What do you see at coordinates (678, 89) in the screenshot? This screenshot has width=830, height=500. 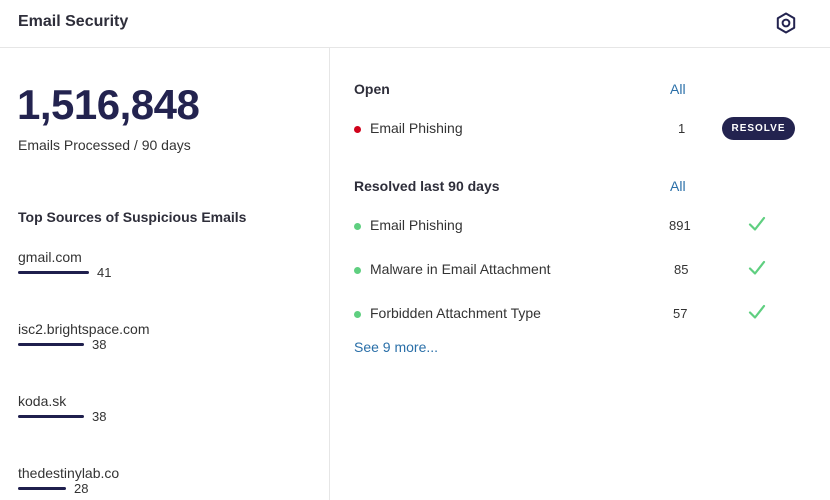 I see `open-all-link: All` at bounding box center [678, 89].